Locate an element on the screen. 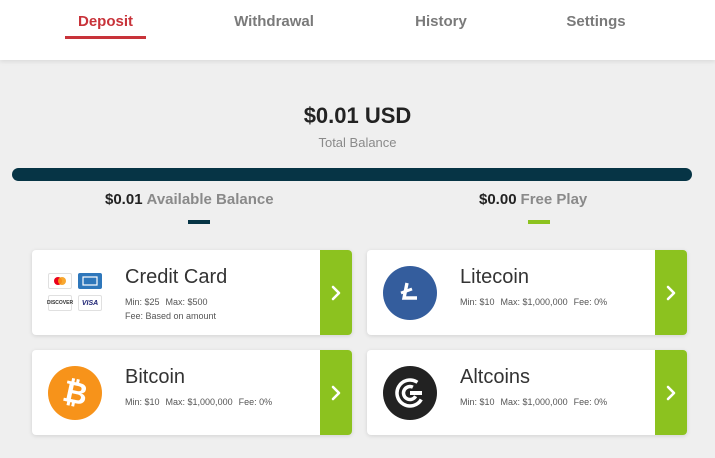 The height and width of the screenshot is (458, 715). litecoin-arrow-button is located at coordinates (671, 292).